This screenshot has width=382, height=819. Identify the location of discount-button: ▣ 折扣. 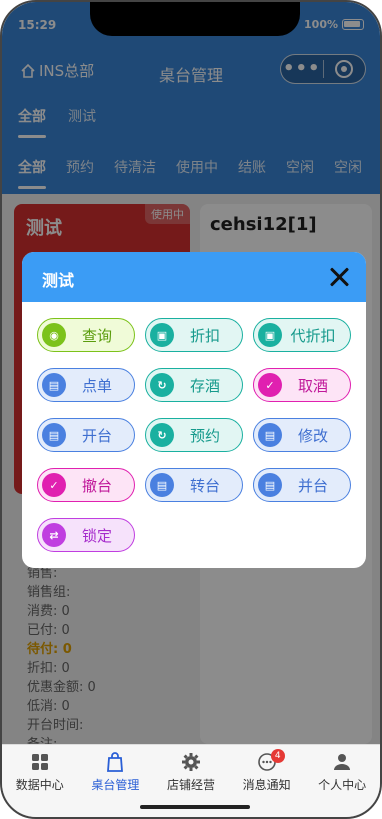
(194, 335).